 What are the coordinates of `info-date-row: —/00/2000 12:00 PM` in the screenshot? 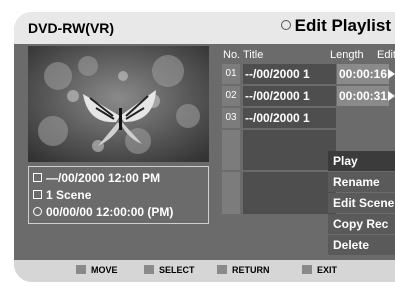 It's located at (118, 178).